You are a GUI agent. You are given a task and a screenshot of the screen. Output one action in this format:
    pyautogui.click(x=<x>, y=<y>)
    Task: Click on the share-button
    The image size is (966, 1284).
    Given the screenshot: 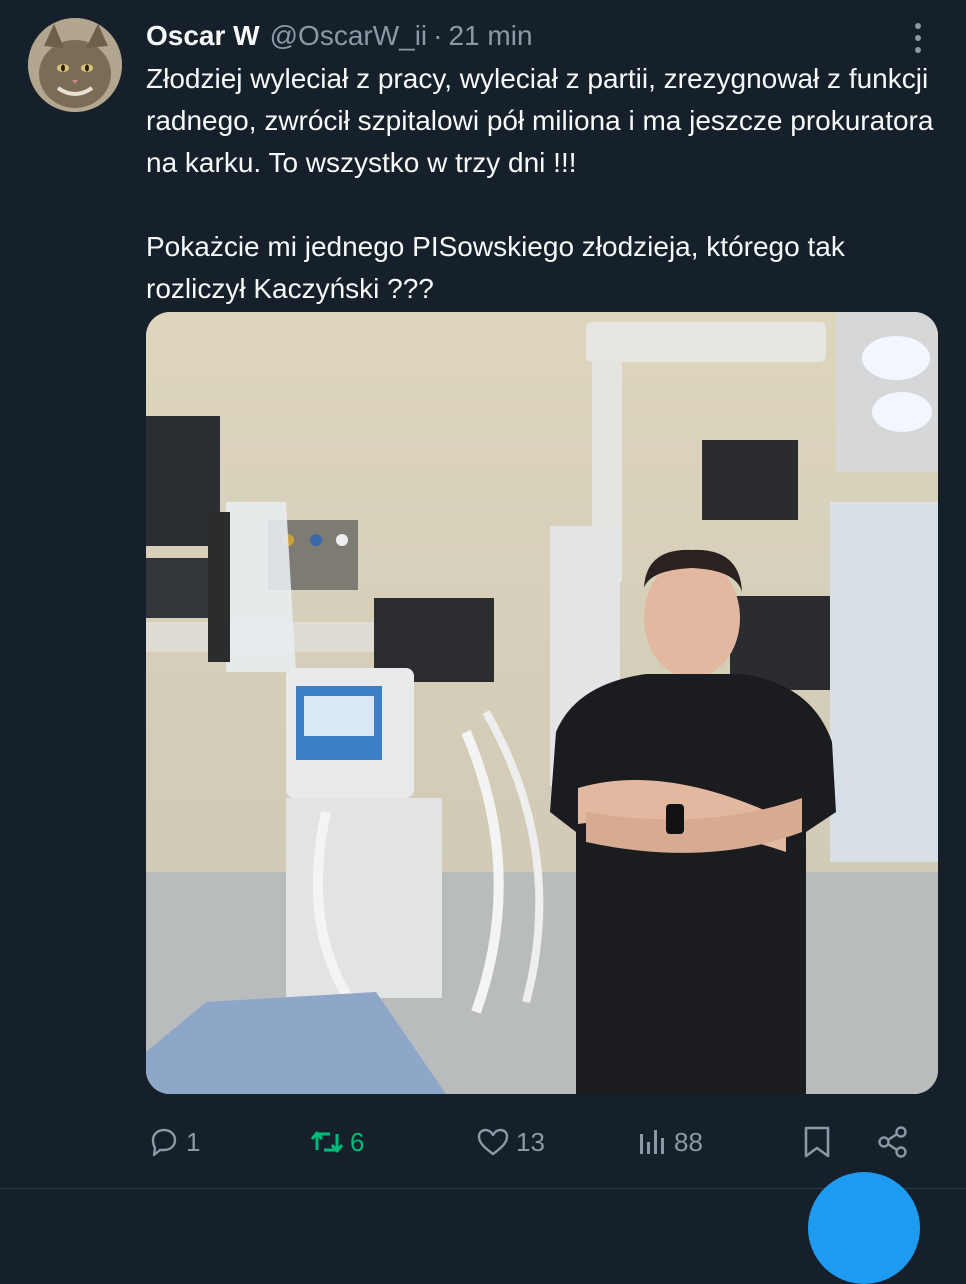 What is the action you would take?
    pyautogui.click(x=893, y=1142)
    